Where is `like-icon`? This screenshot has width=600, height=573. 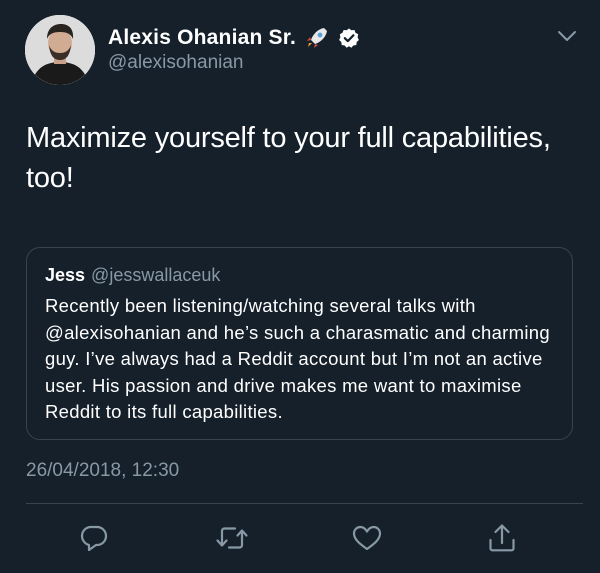
like-icon is located at coordinates (367, 538).